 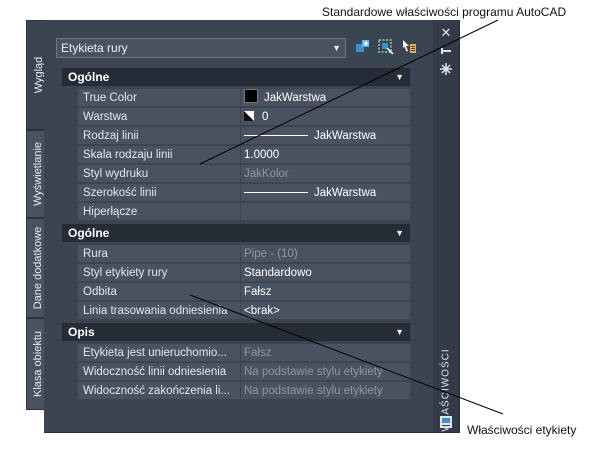 I want to click on property-row-lineweight: Szerokość linii JakWarstwa, so click(x=236, y=193).